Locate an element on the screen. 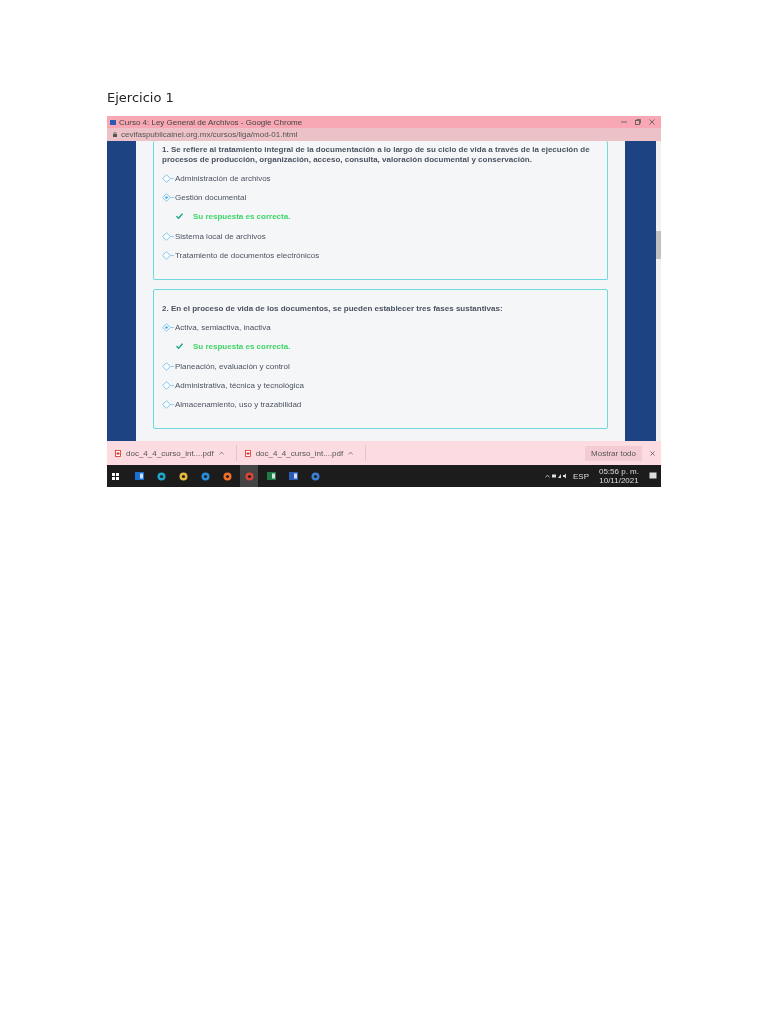 The height and width of the screenshot is (1024, 768). system-tray-icons is located at coordinates (555, 476).